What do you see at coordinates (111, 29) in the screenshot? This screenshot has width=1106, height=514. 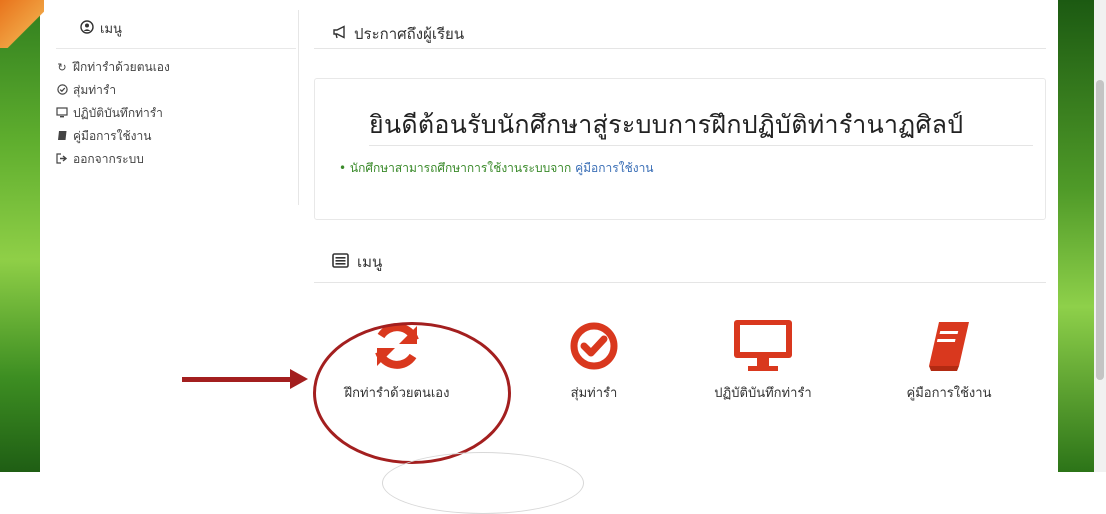 I see `sidebar-title-text: เมนู` at bounding box center [111, 29].